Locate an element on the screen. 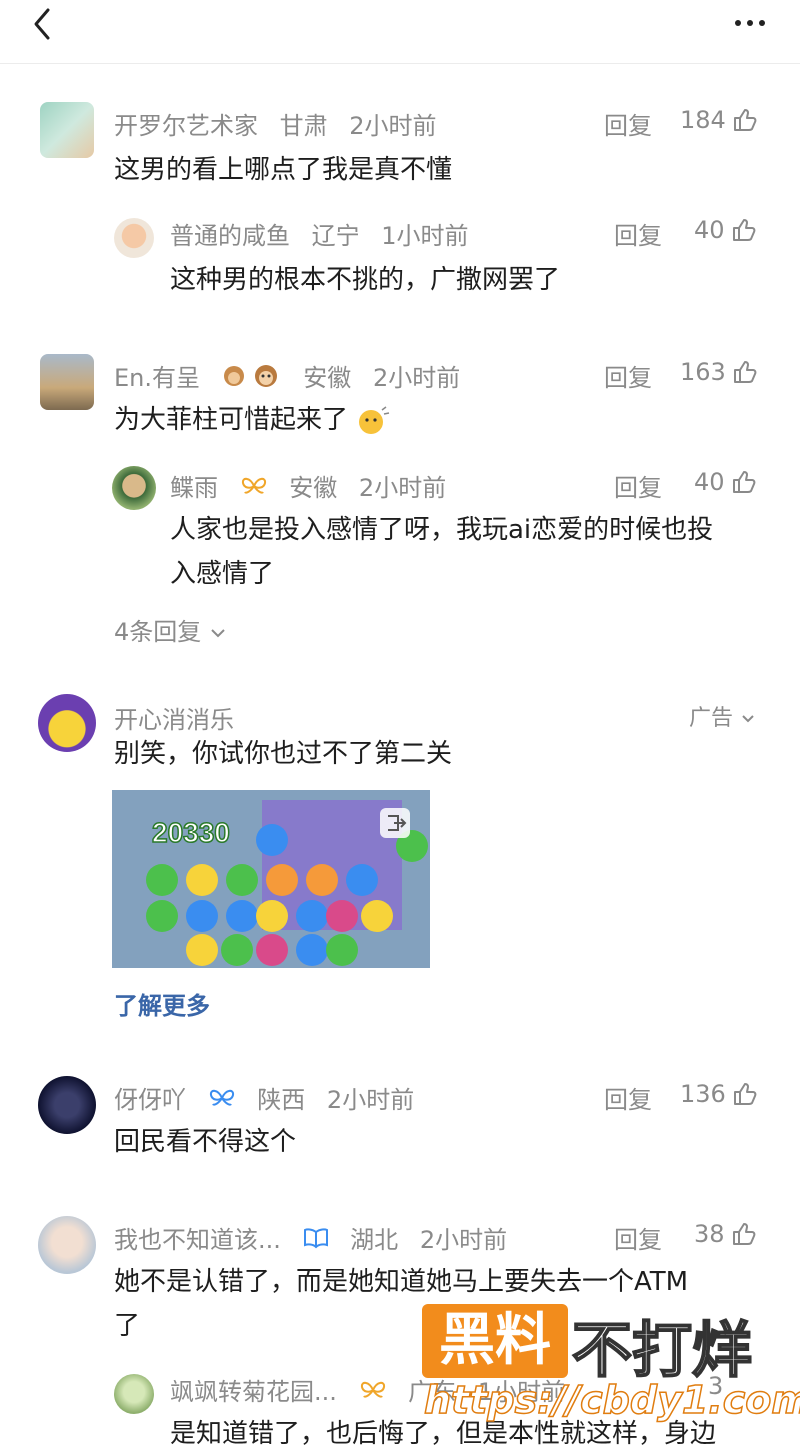 This screenshot has height=1456, width=800. ad-label-text: 广告 is located at coordinates (710, 718).